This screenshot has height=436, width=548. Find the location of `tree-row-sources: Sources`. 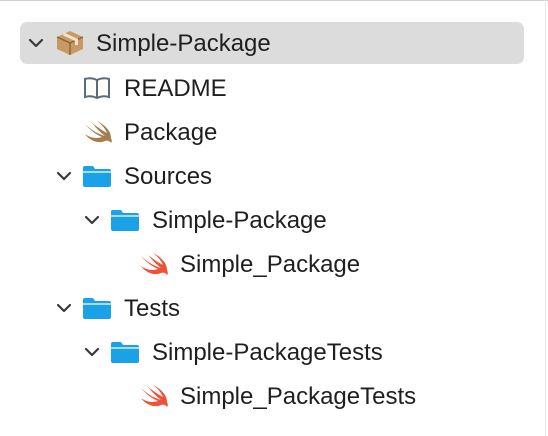

tree-row-sources: Sources is located at coordinates (272, 176).